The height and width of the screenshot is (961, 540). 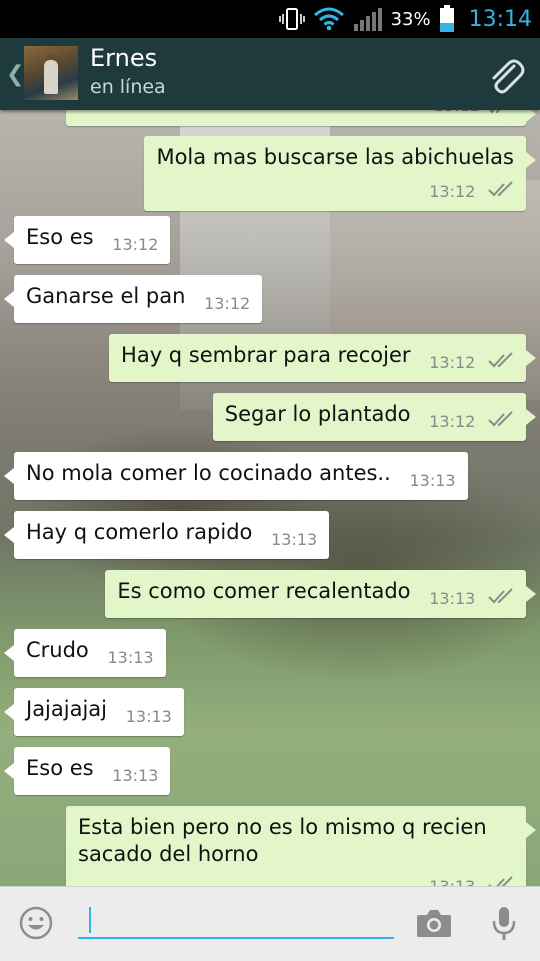 I want to click on message-outgoing: Hay q sembrar para recojer 13:12, so click(x=322, y=358).